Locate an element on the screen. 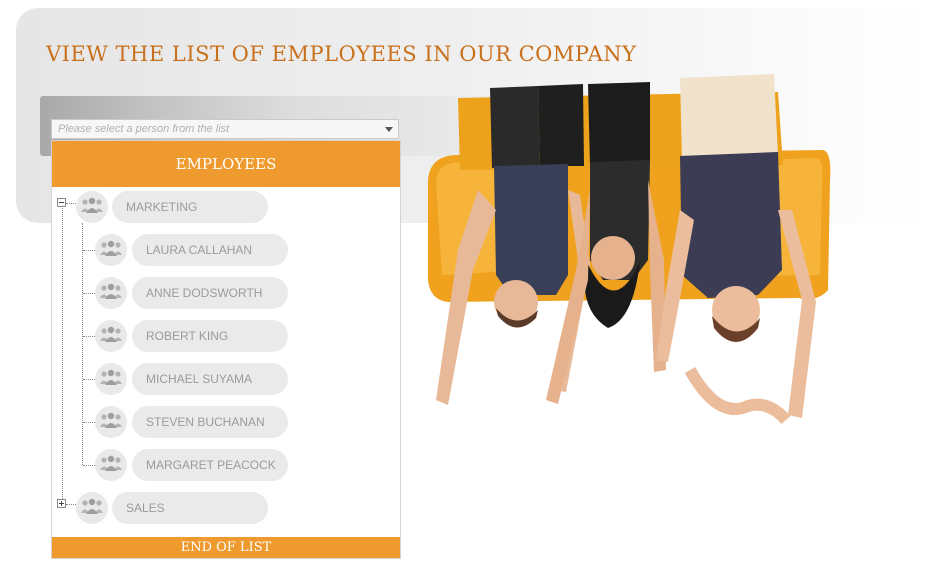 Image resolution: width=929 pixels, height=575 pixels. tree-node-sales: SALES is located at coordinates (190, 508).